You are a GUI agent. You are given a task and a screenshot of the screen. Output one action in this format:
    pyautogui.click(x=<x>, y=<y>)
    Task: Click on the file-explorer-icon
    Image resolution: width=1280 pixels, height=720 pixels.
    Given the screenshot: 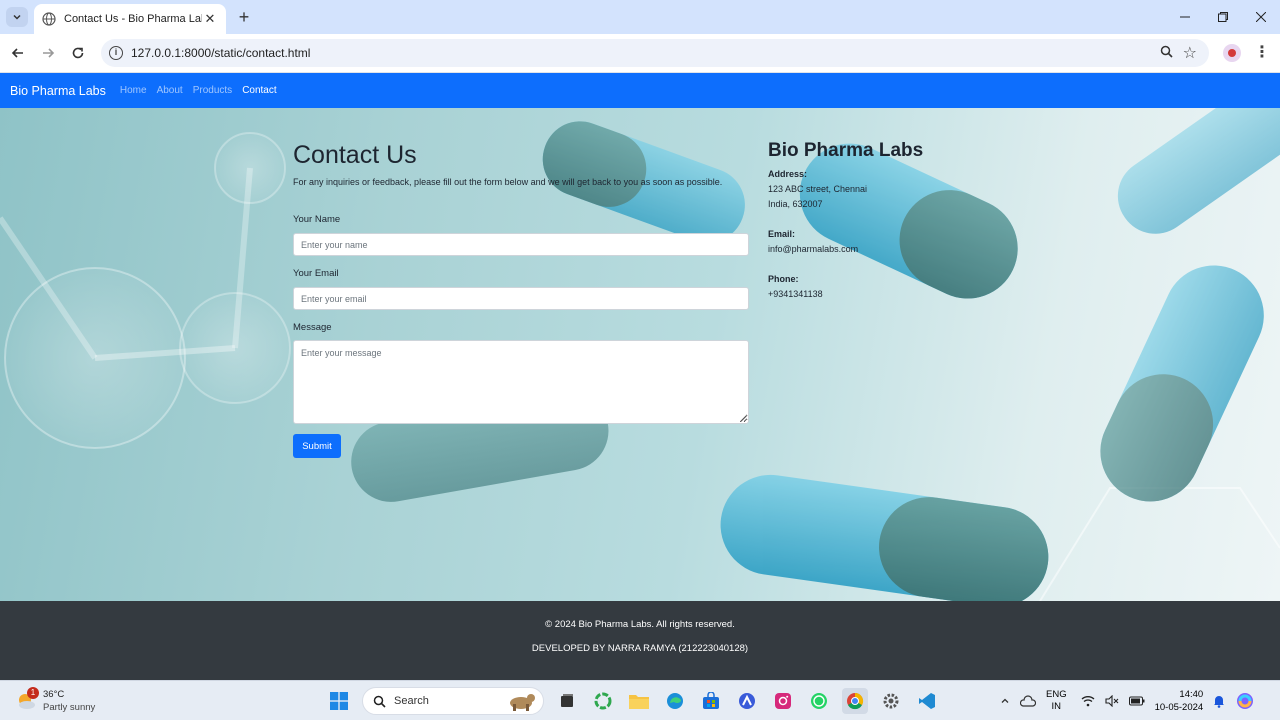 What is the action you would take?
    pyautogui.click(x=639, y=701)
    